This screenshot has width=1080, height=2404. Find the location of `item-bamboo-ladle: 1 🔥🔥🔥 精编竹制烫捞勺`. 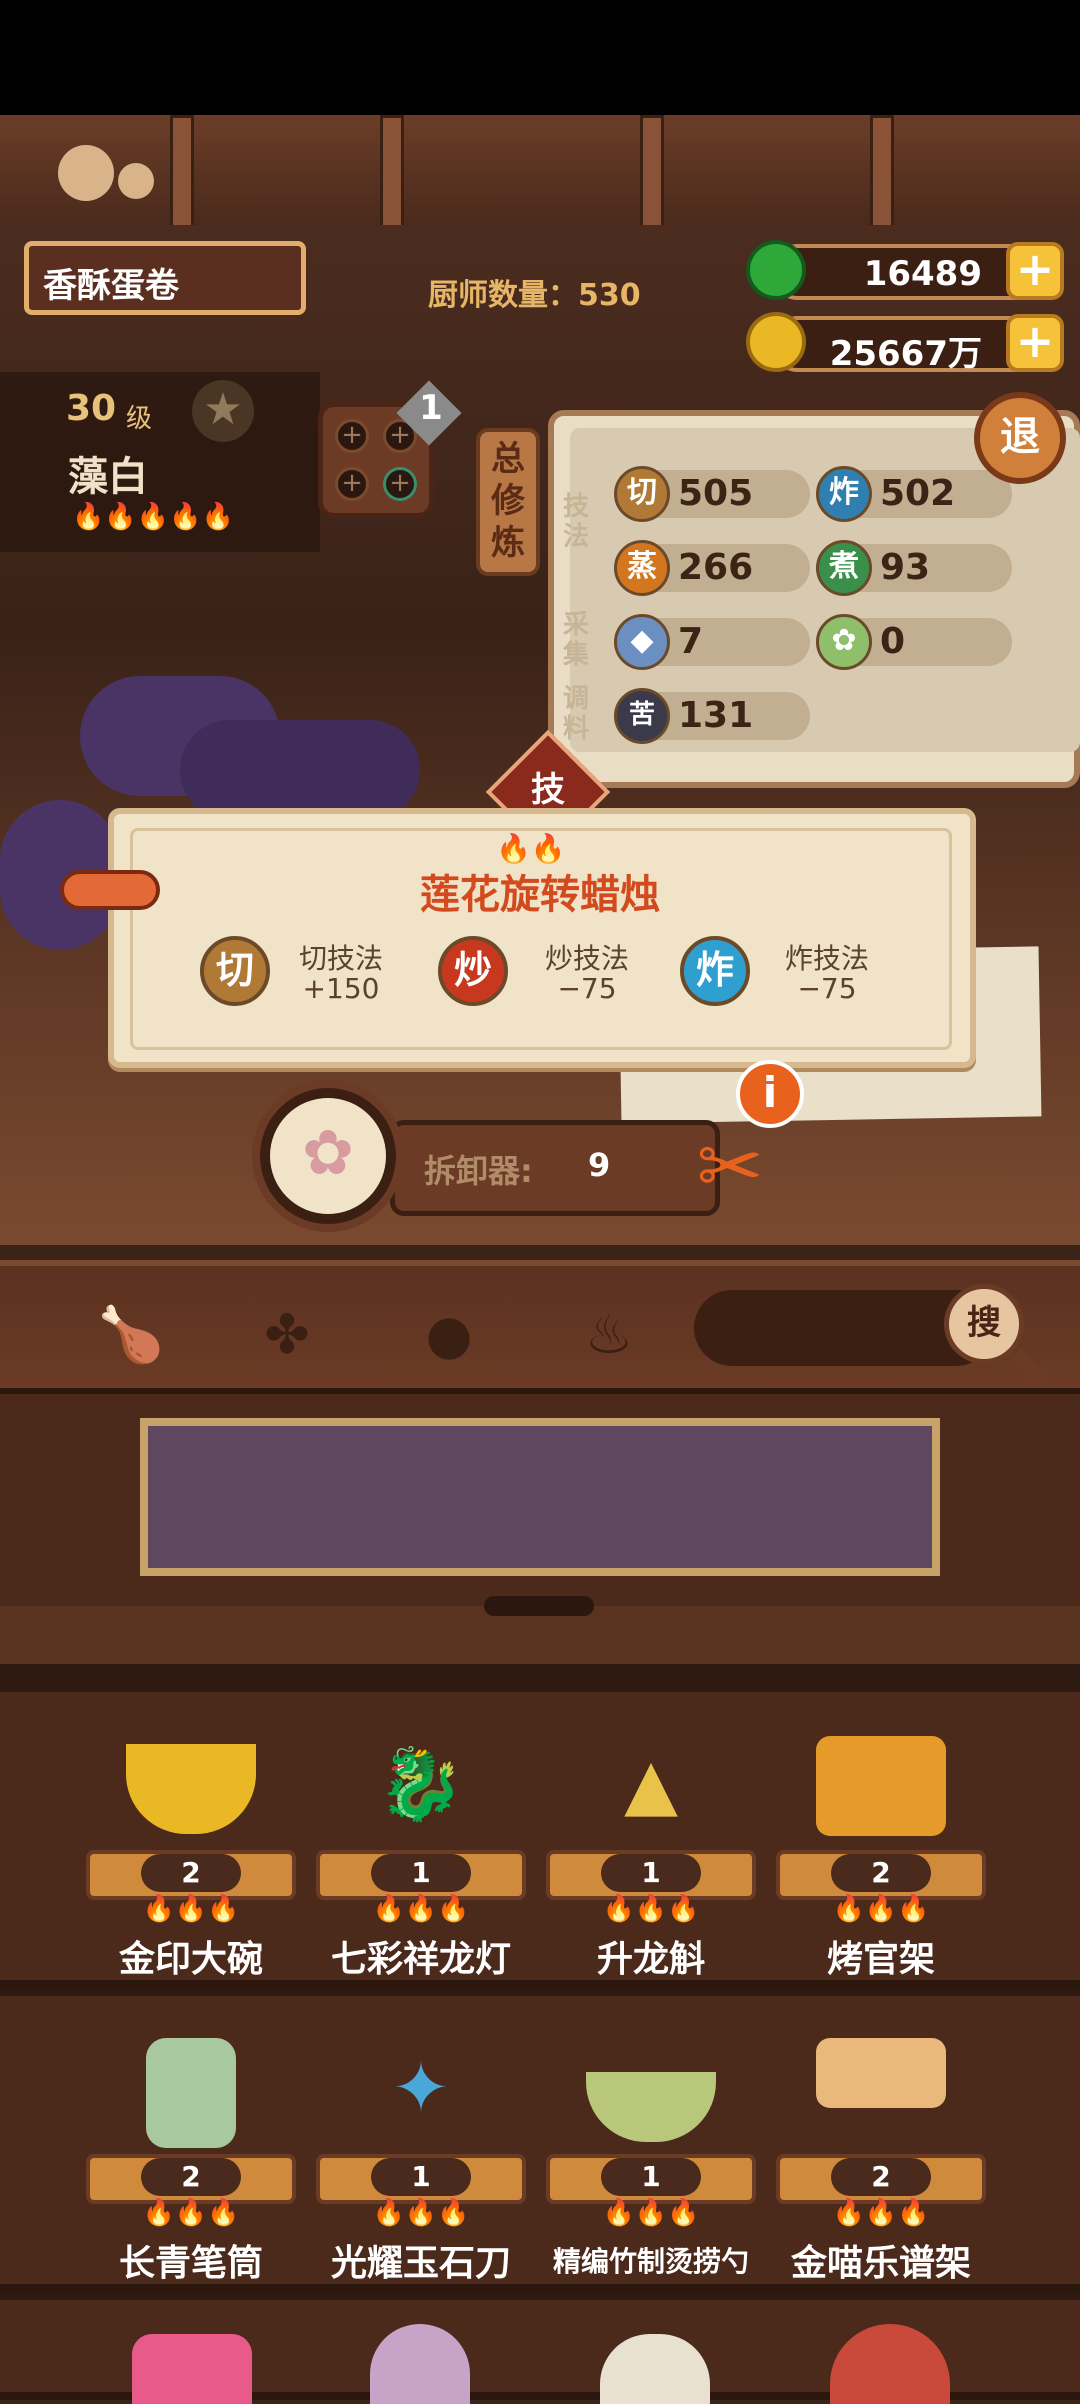

item-bamboo-ladle: 1 🔥🔥🔥 精编竹制烫捞勺 is located at coordinates (651, 2178).